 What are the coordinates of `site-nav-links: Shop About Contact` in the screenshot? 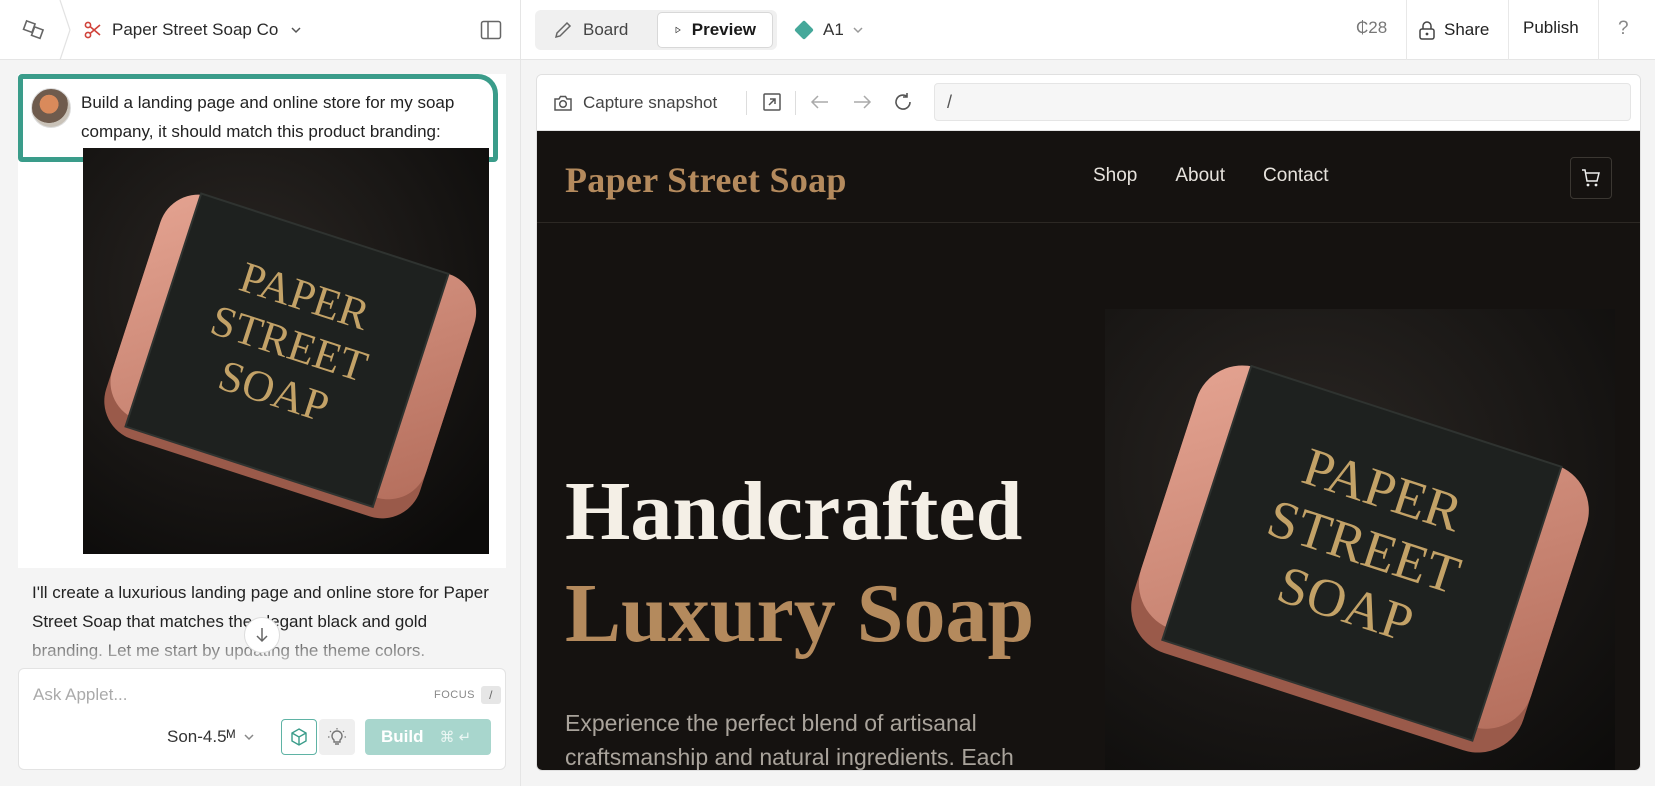 It's located at (1211, 176).